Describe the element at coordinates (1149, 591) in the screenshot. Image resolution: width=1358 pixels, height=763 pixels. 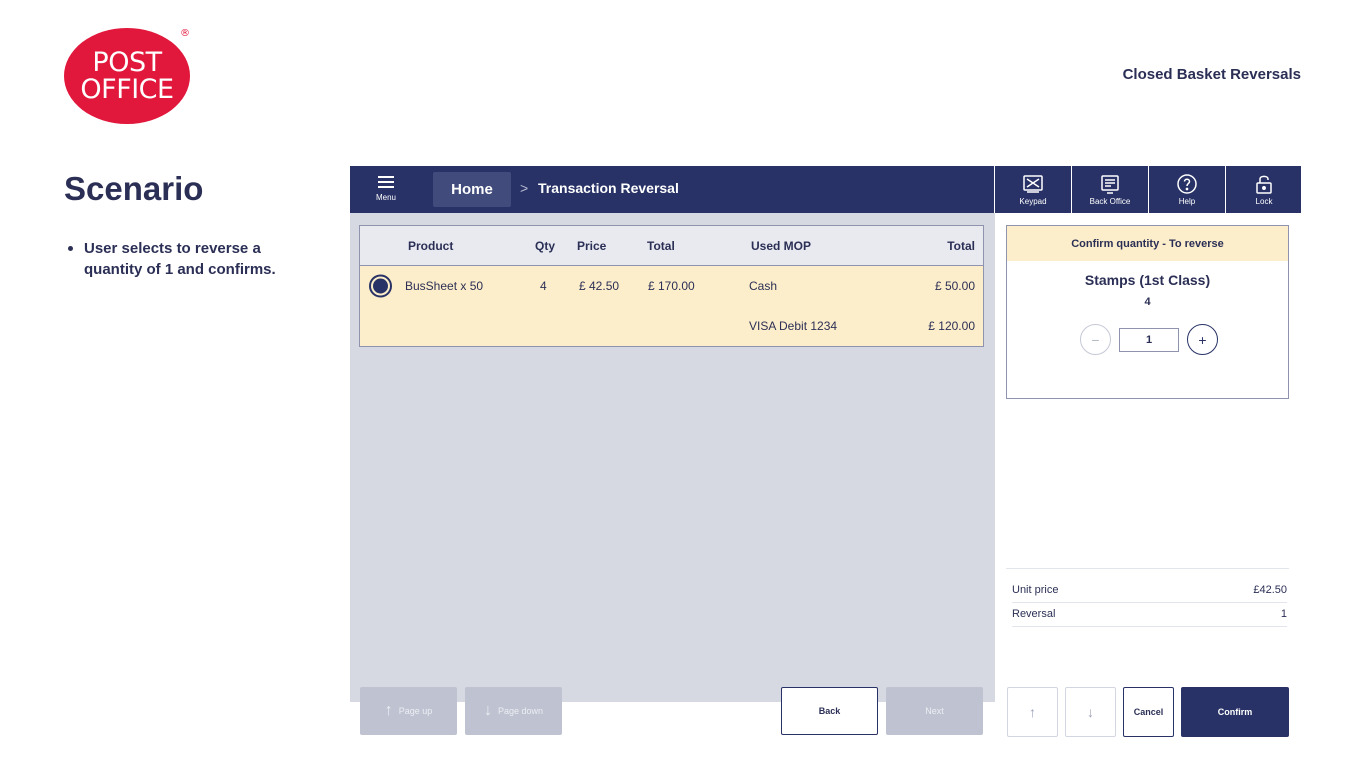
I see `unit-price-row: Unit price £42.50` at that location.